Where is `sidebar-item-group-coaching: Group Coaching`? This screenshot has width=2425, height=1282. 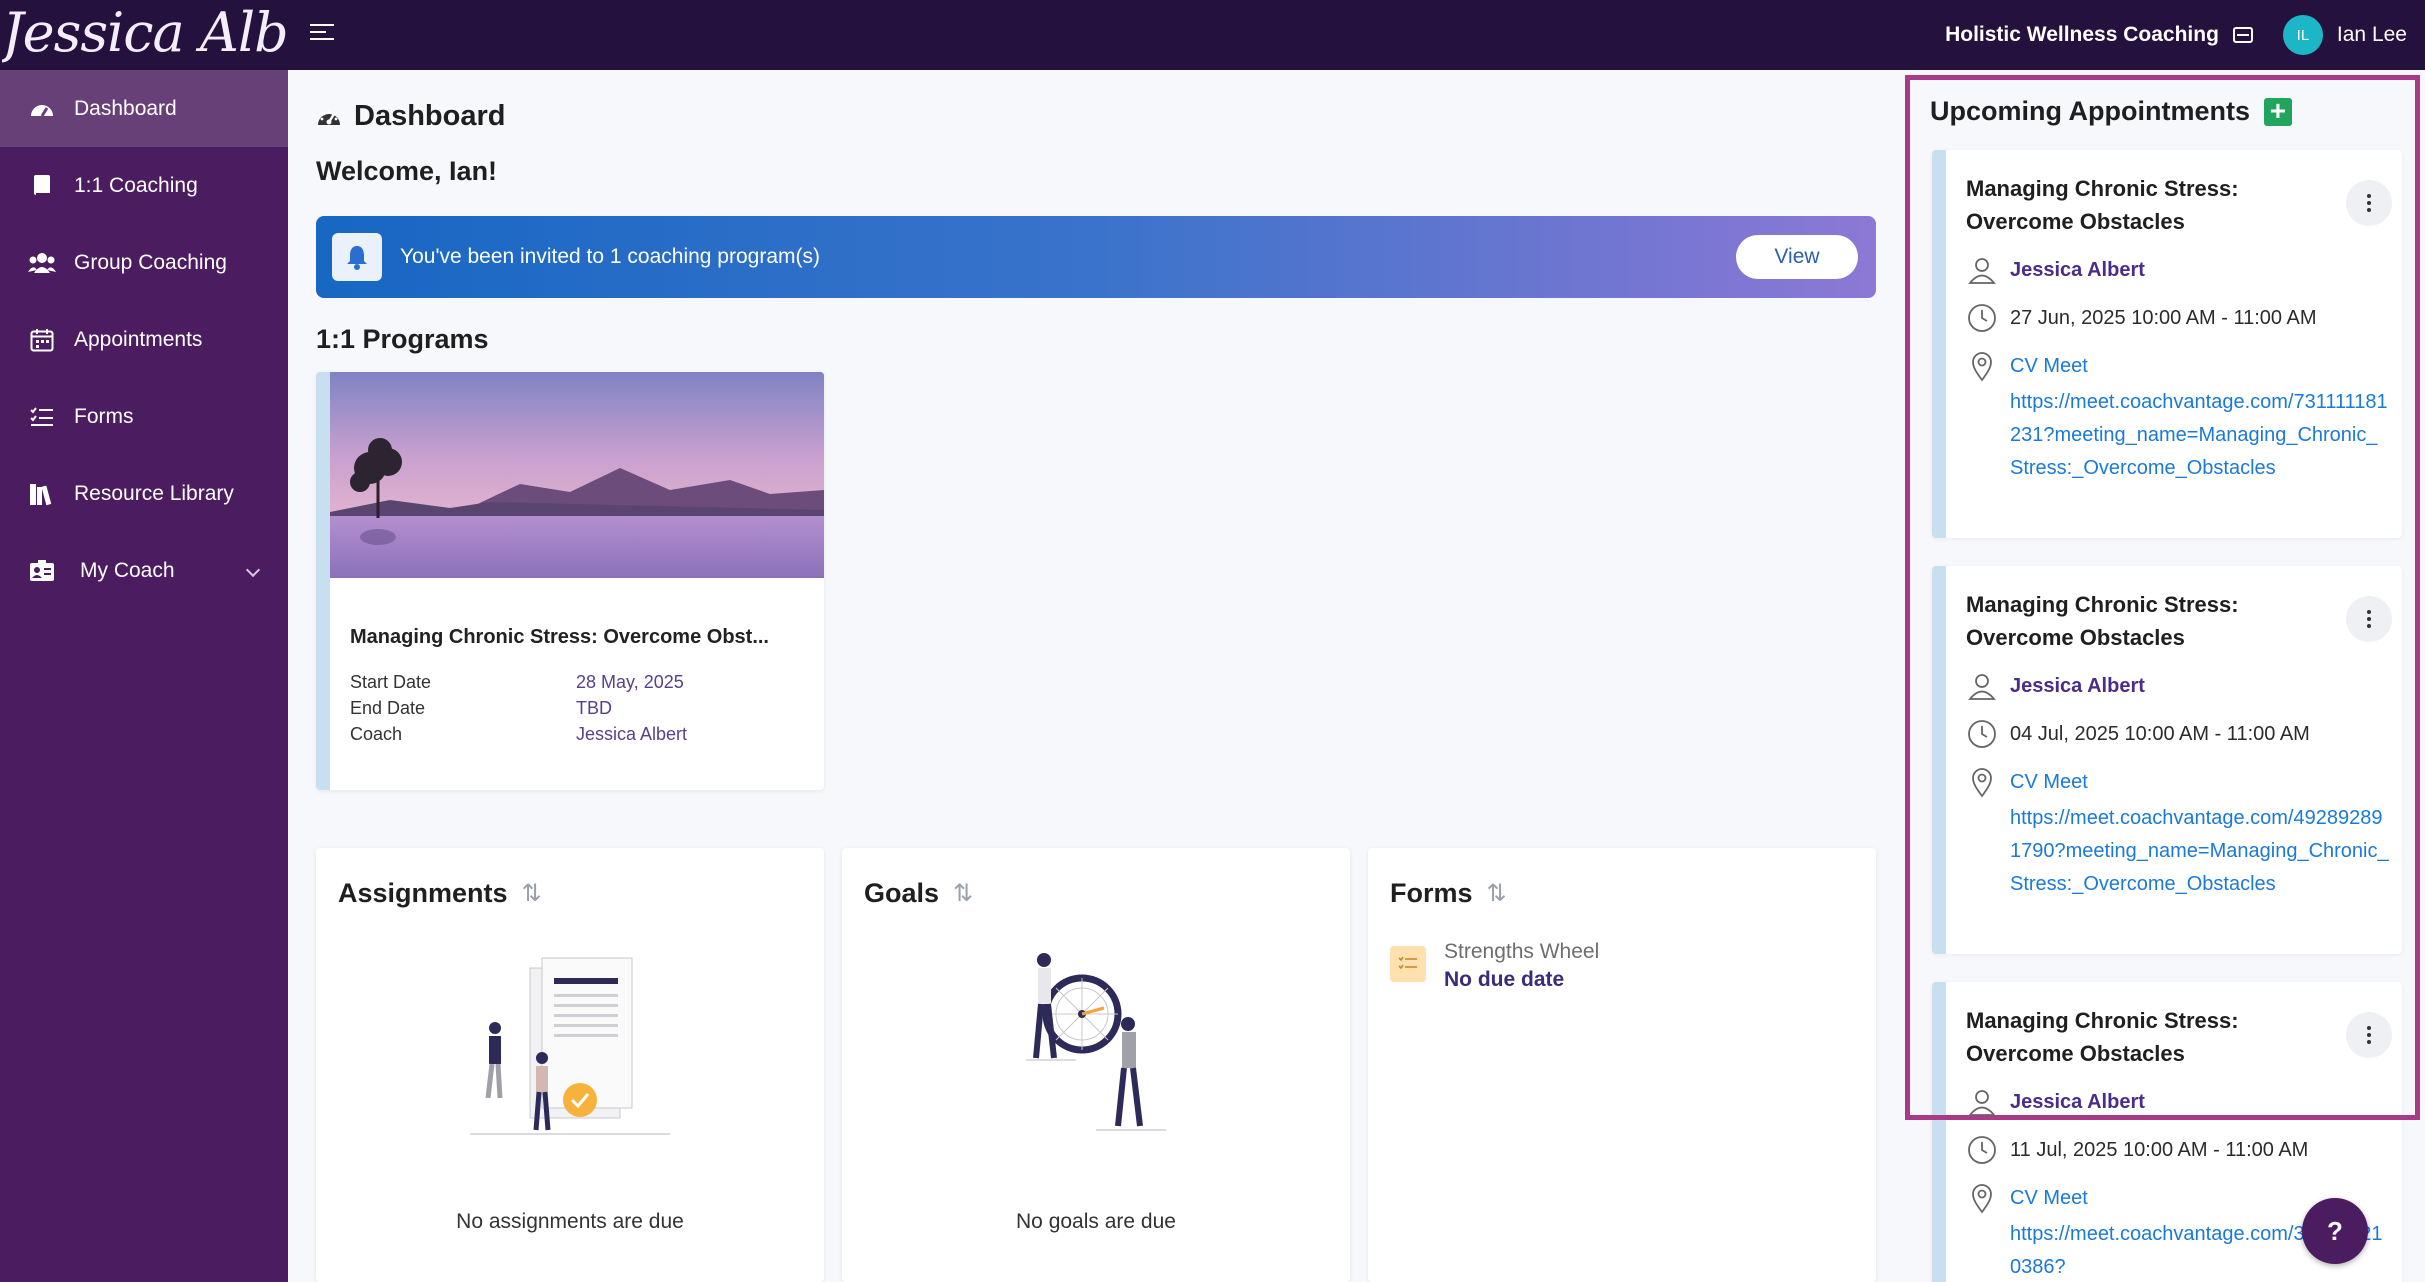
sidebar-item-group-coaching: Group Coaching is located at coordinates (144, 262).